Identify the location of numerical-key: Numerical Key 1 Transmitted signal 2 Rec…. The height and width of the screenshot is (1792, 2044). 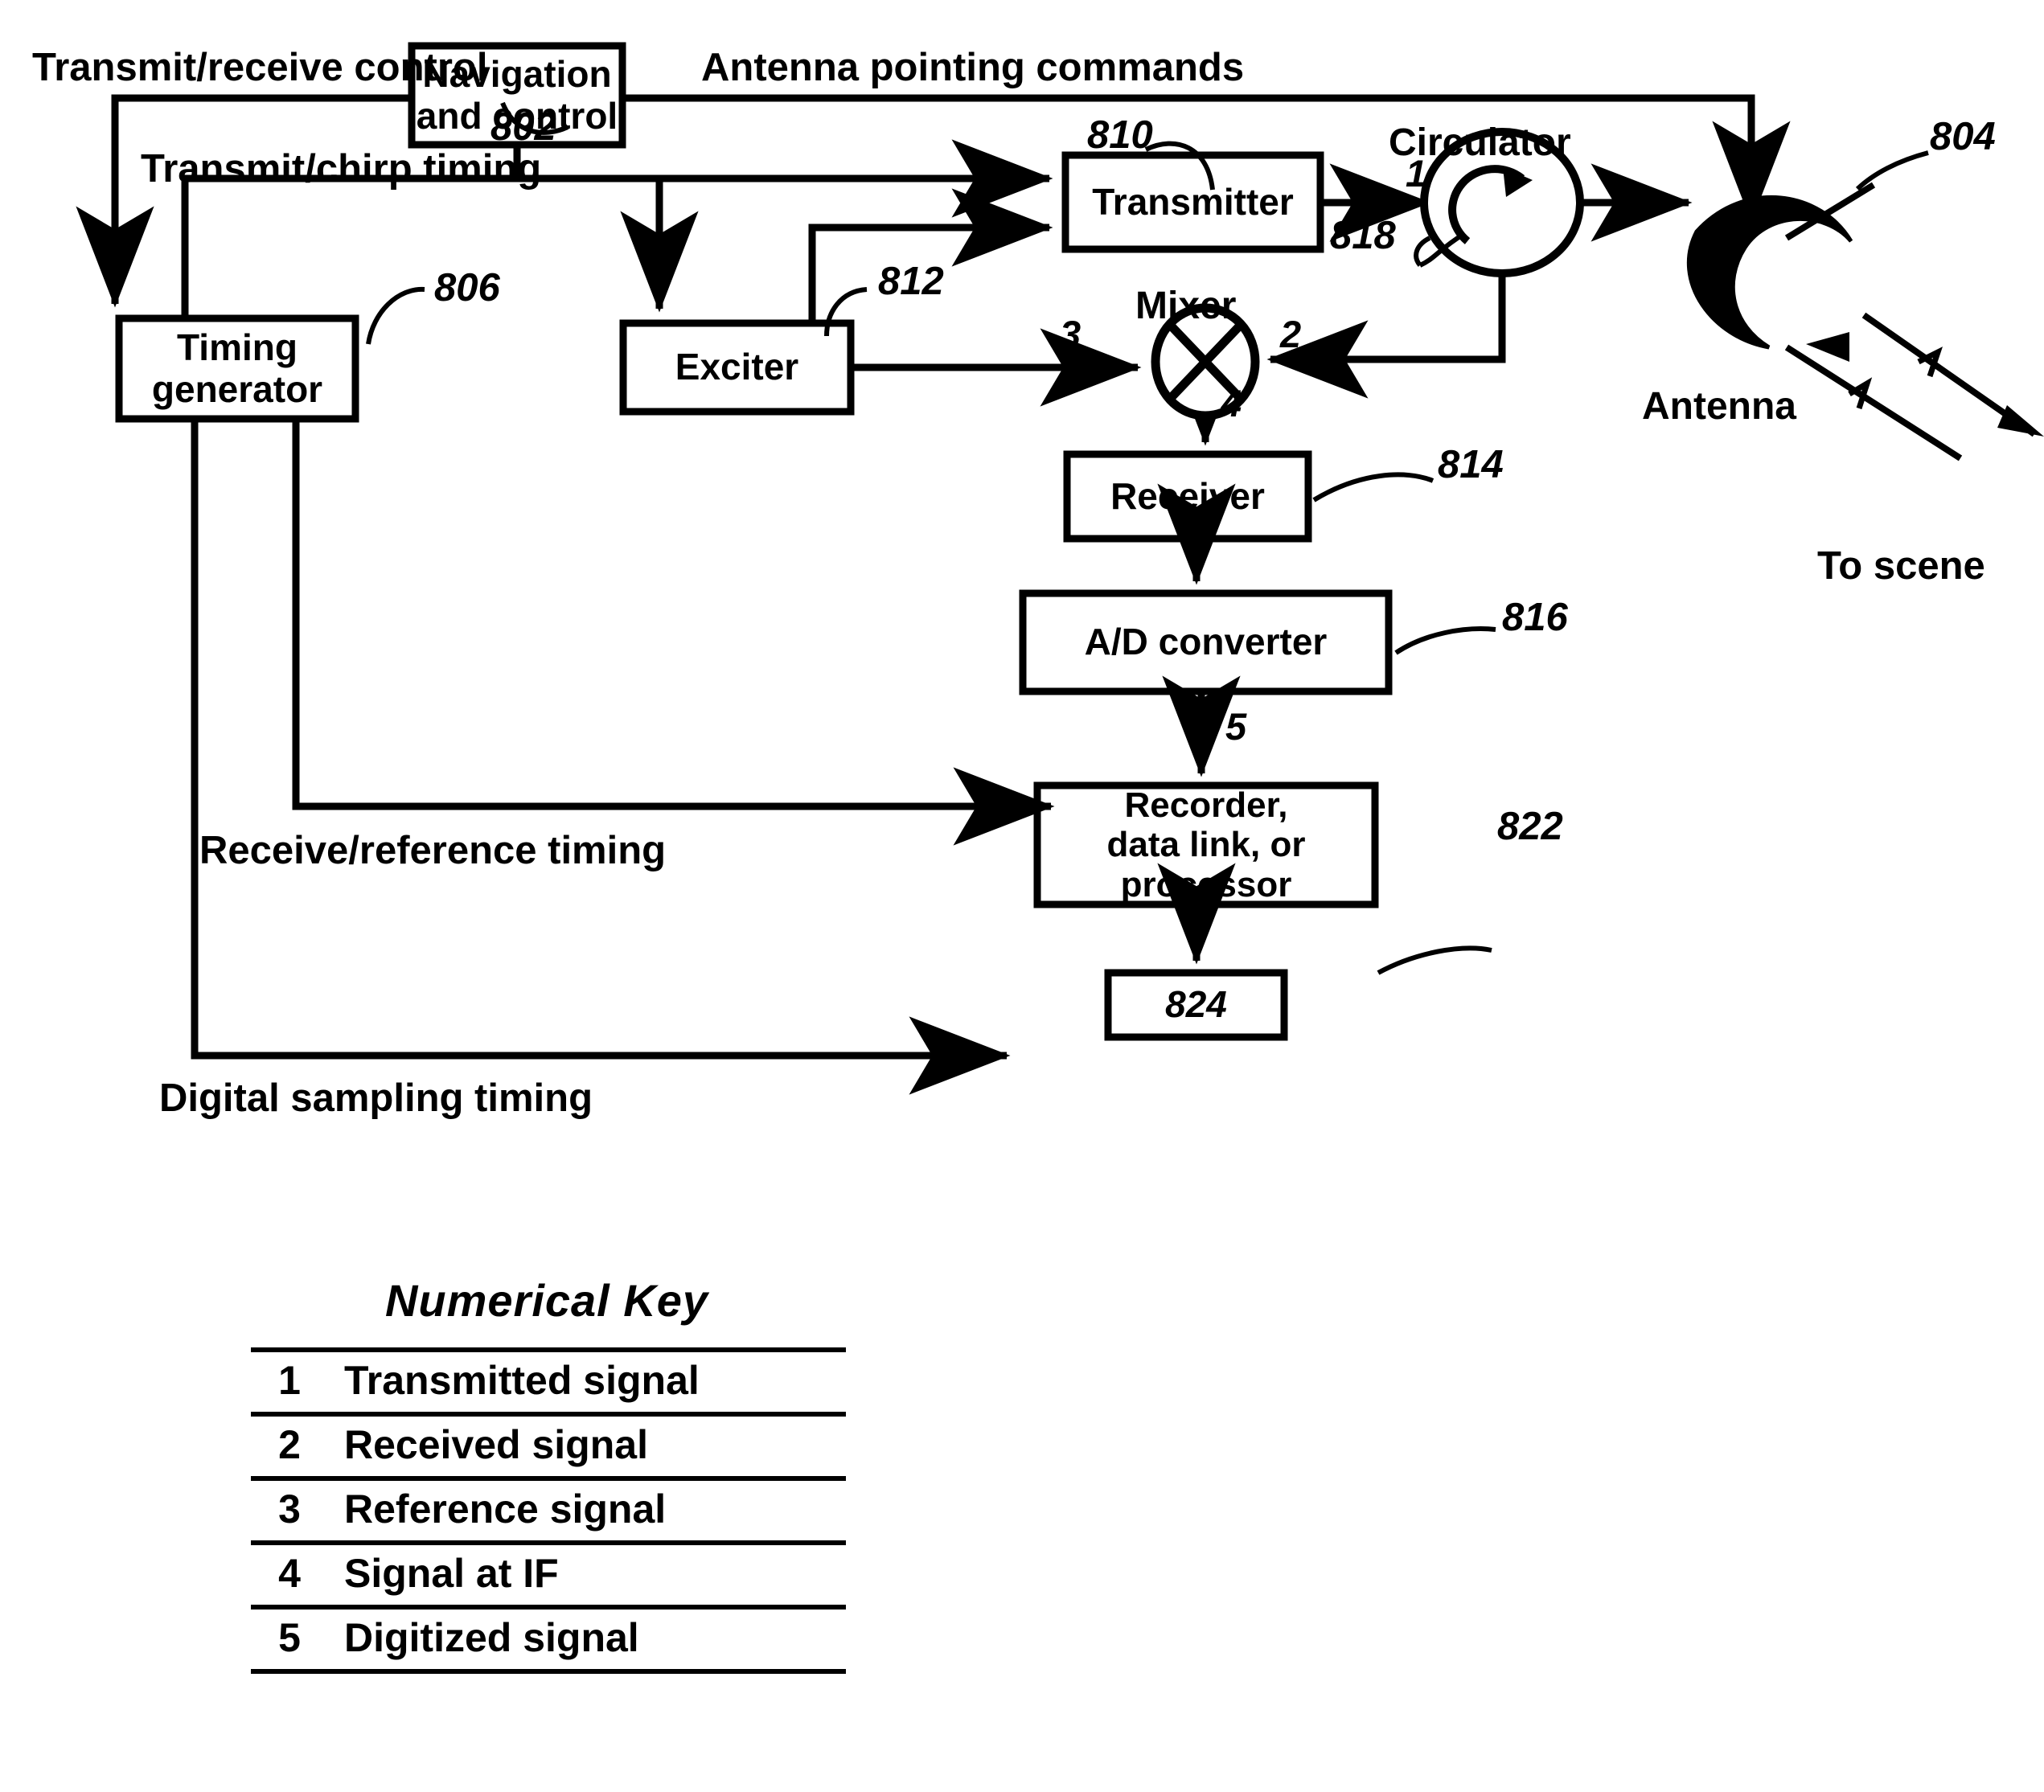
(546, 1474).